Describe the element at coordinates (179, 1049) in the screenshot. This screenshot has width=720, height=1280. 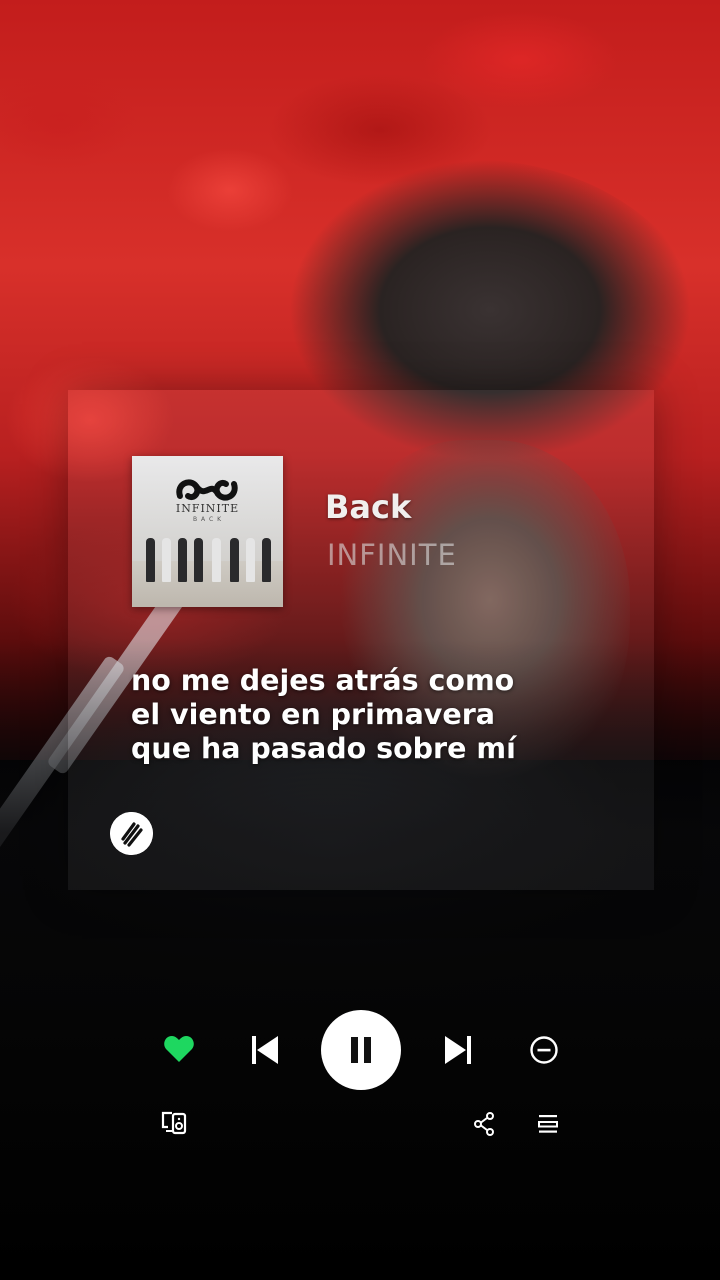
I see `heart-icon` at that location.